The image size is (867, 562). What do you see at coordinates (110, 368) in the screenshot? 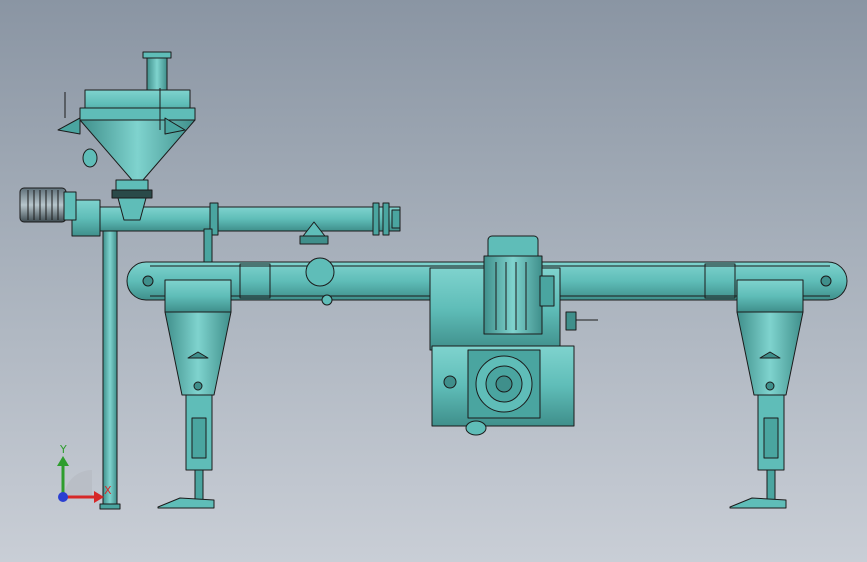
I see `support-post-icon` at bounding box center [110, 368].